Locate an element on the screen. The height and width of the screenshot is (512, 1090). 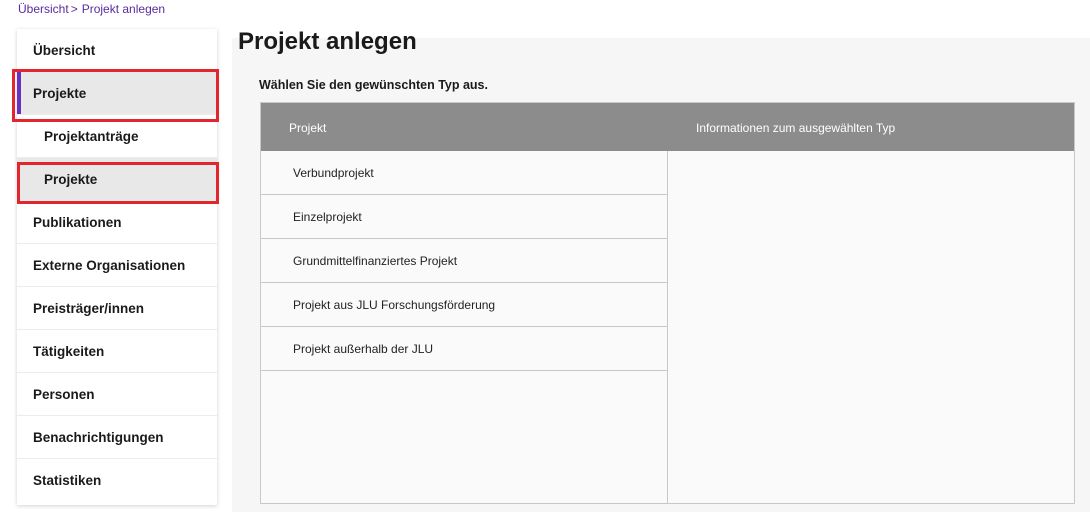
sidebar-item-projekte: Projekte is located at coordinates (117, 93).